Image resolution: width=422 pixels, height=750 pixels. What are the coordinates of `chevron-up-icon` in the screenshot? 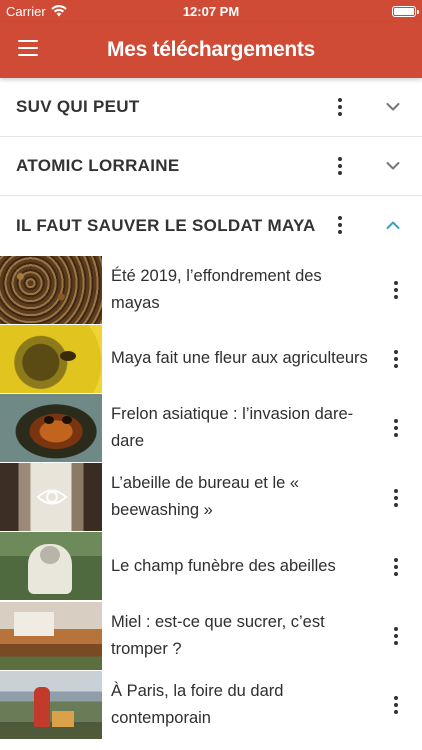 It's located at (393, 225).